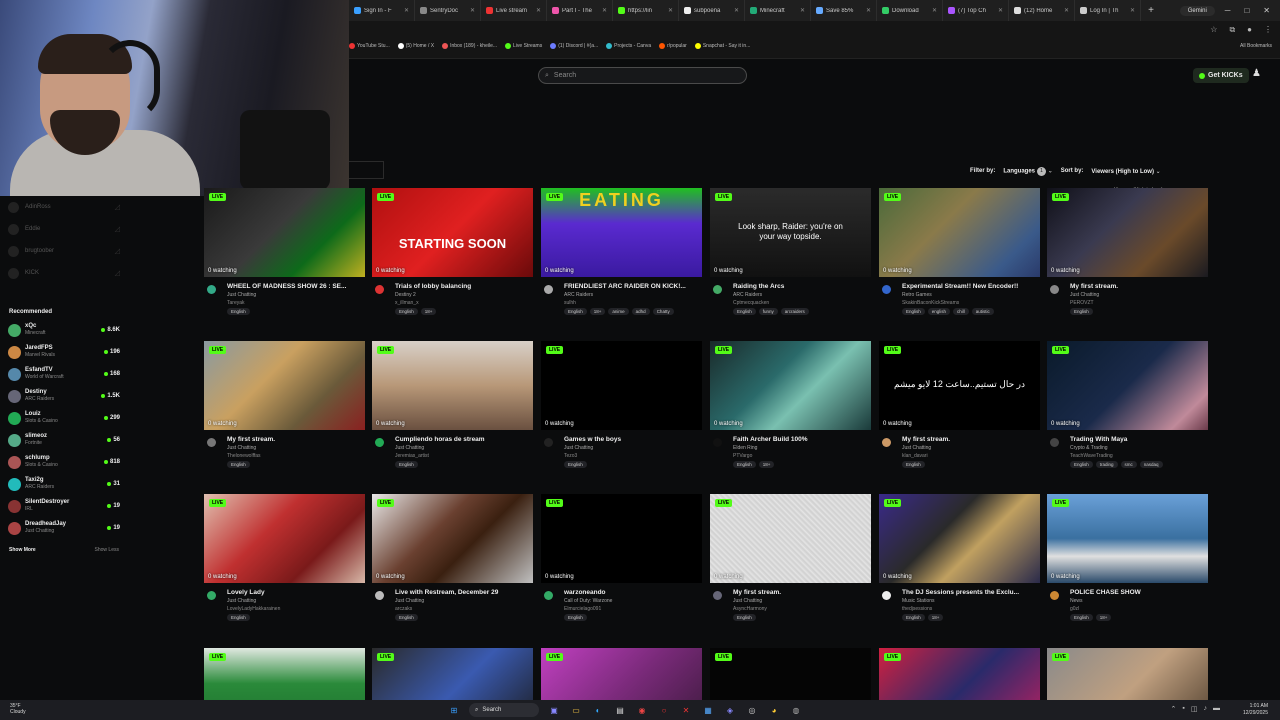 Image resolution: width=1280 pixels, height=720 pixels. What do you see at coordinates (1183, 709) in the screenshot?
I see `app-tray-icon: ▪` at bounding box center [1183, 709].